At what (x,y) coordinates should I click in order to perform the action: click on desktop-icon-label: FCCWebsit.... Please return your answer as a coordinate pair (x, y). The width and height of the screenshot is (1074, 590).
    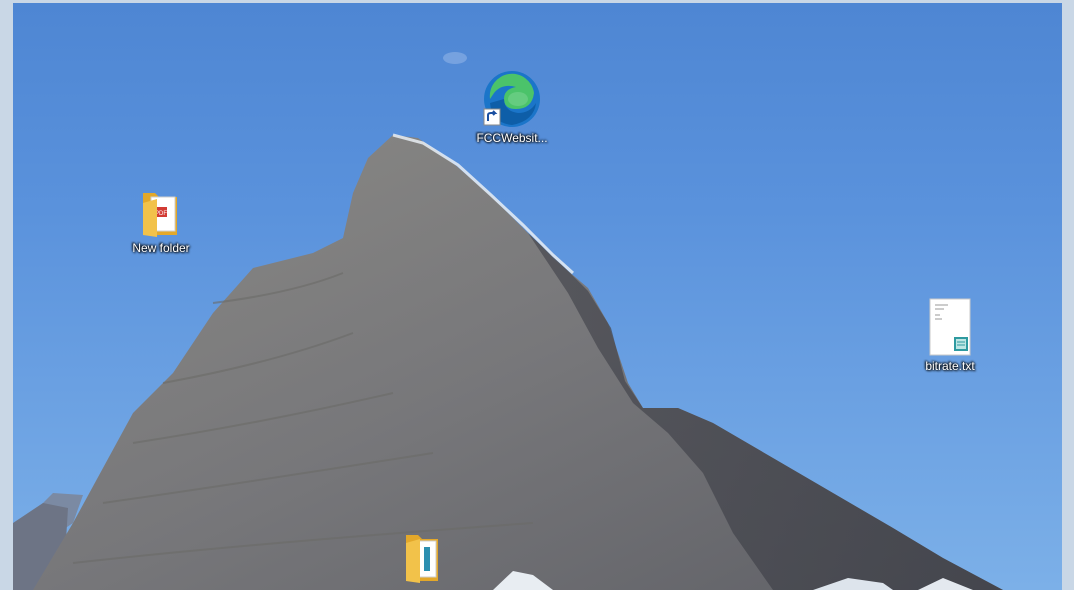
    Looking at the image, I should click on (512, 138).